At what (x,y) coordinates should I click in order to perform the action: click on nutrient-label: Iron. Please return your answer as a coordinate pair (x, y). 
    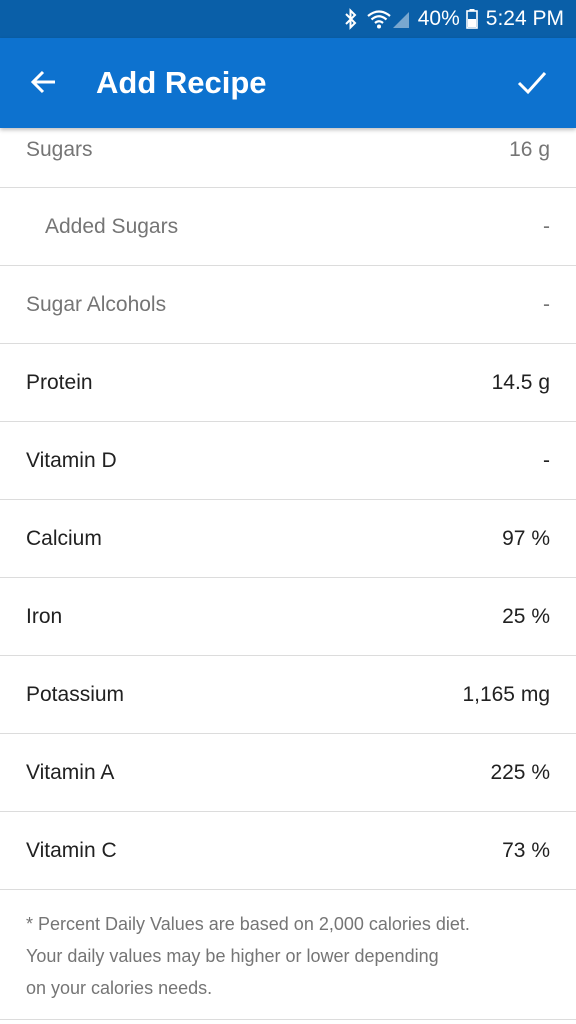
    Looking at the image, I should click on (44, 616).